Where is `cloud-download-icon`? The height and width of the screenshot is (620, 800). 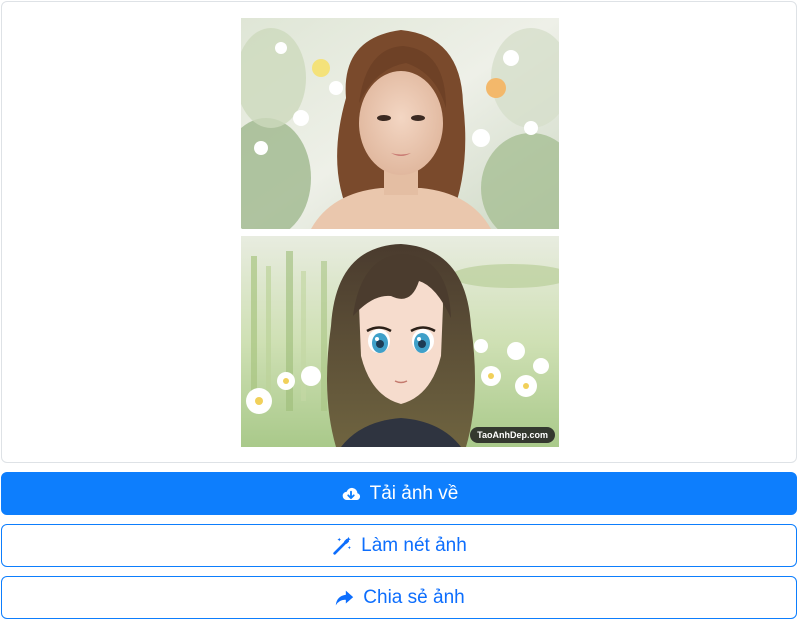
cloud-download-icon is located at coordinates (351, 494).